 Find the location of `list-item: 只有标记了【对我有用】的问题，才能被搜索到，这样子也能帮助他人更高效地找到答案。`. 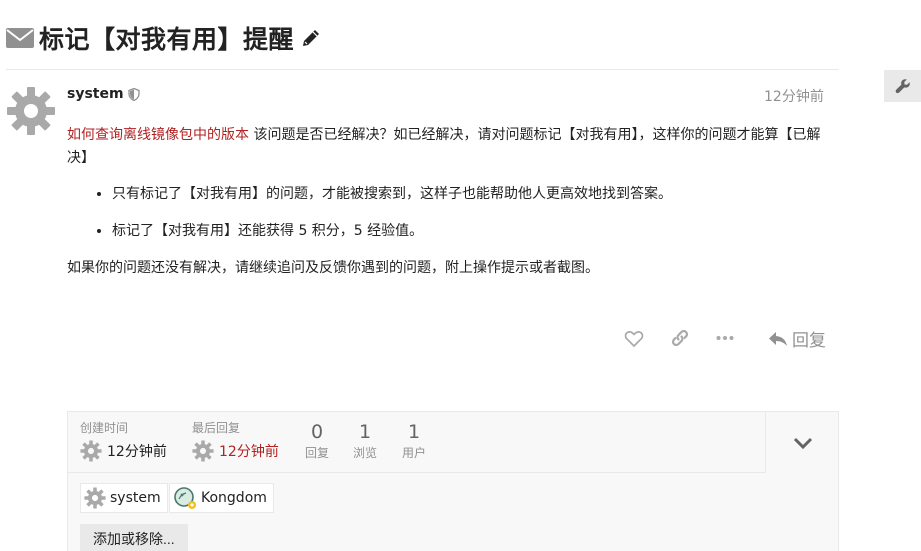

list-item: 只有标记了【对我有用】的问题，才能被搜索到，这样子也能帮助他人更高效地找到答案。 is located at coordinates (474, 194).